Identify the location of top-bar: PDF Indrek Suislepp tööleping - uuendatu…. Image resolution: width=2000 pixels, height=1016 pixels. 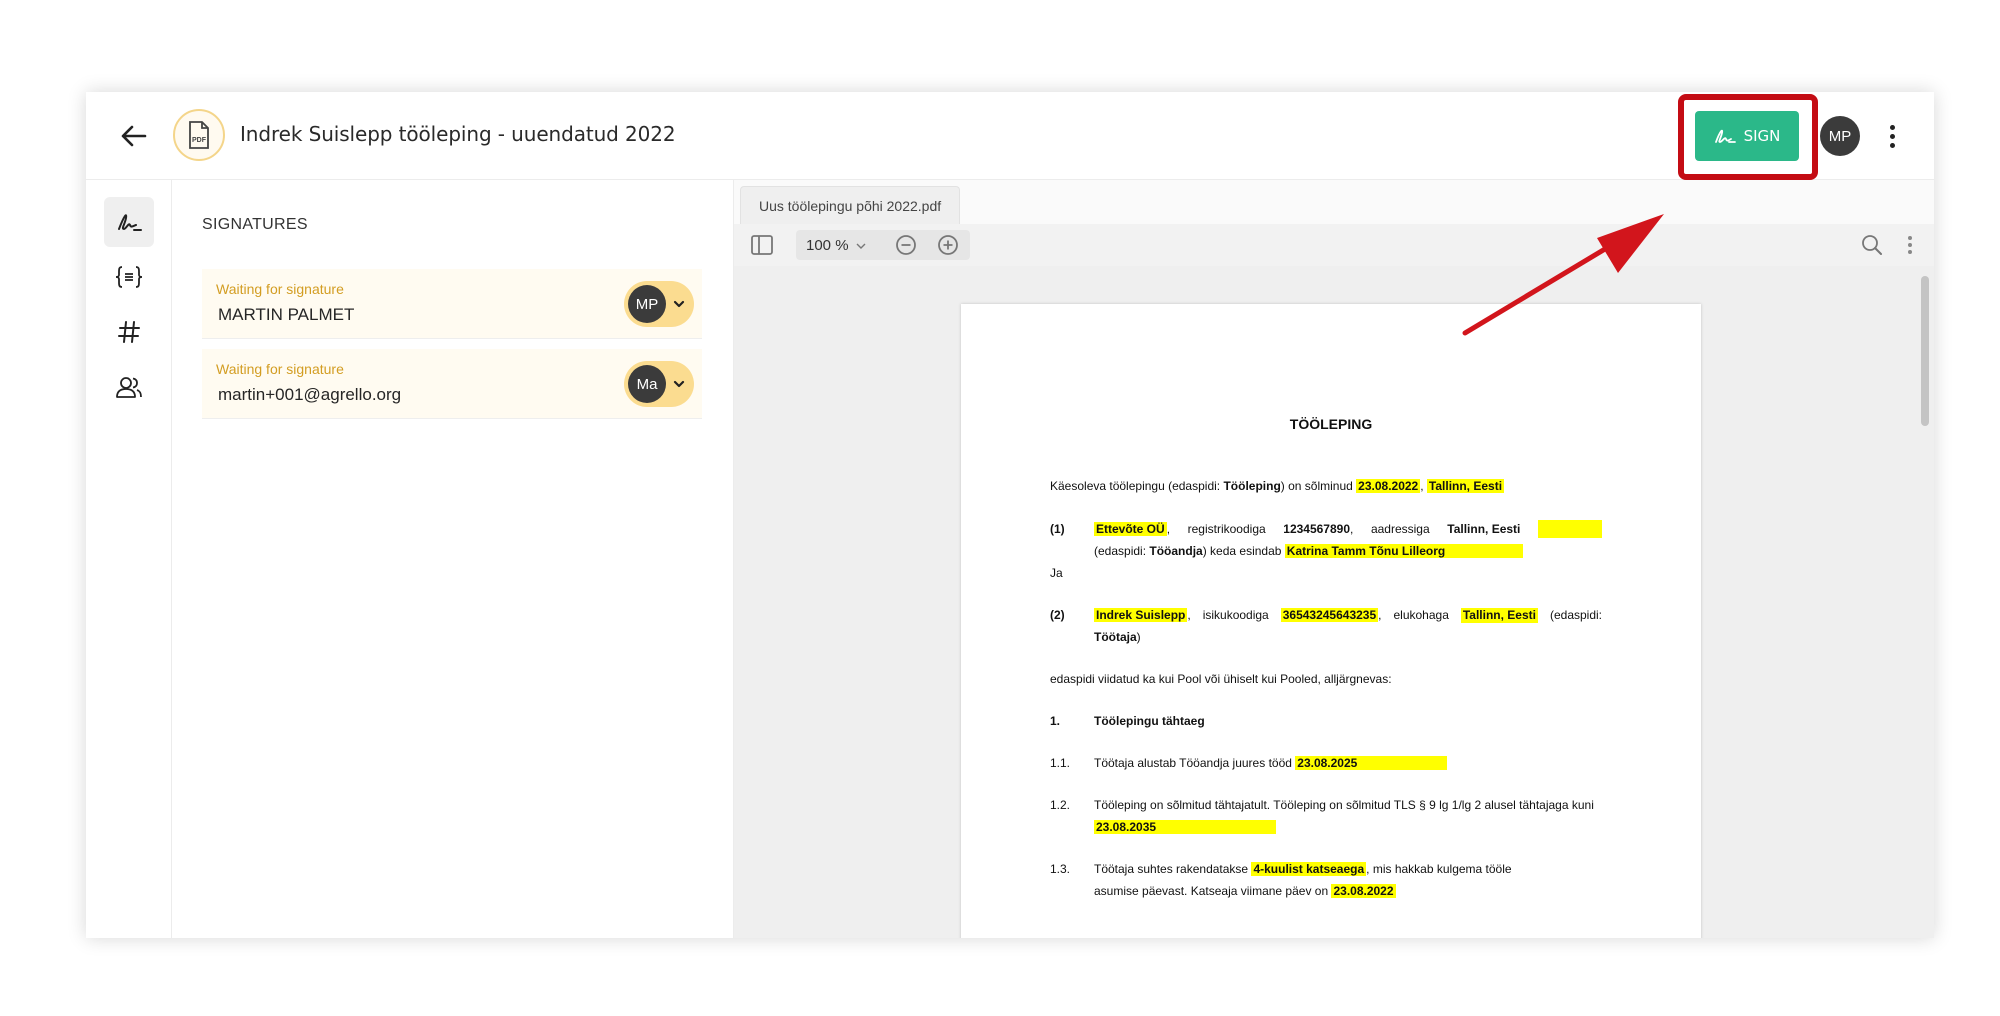
(1010, 136).